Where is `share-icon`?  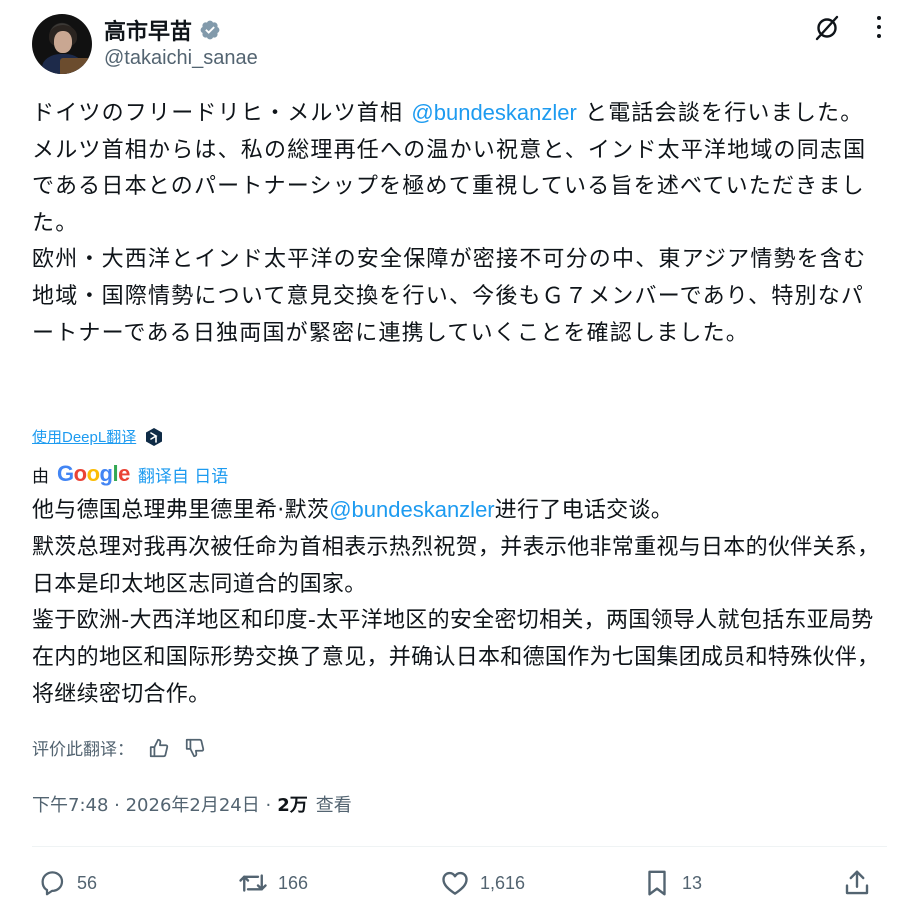
share-icon is located at coordinates (857, 882).